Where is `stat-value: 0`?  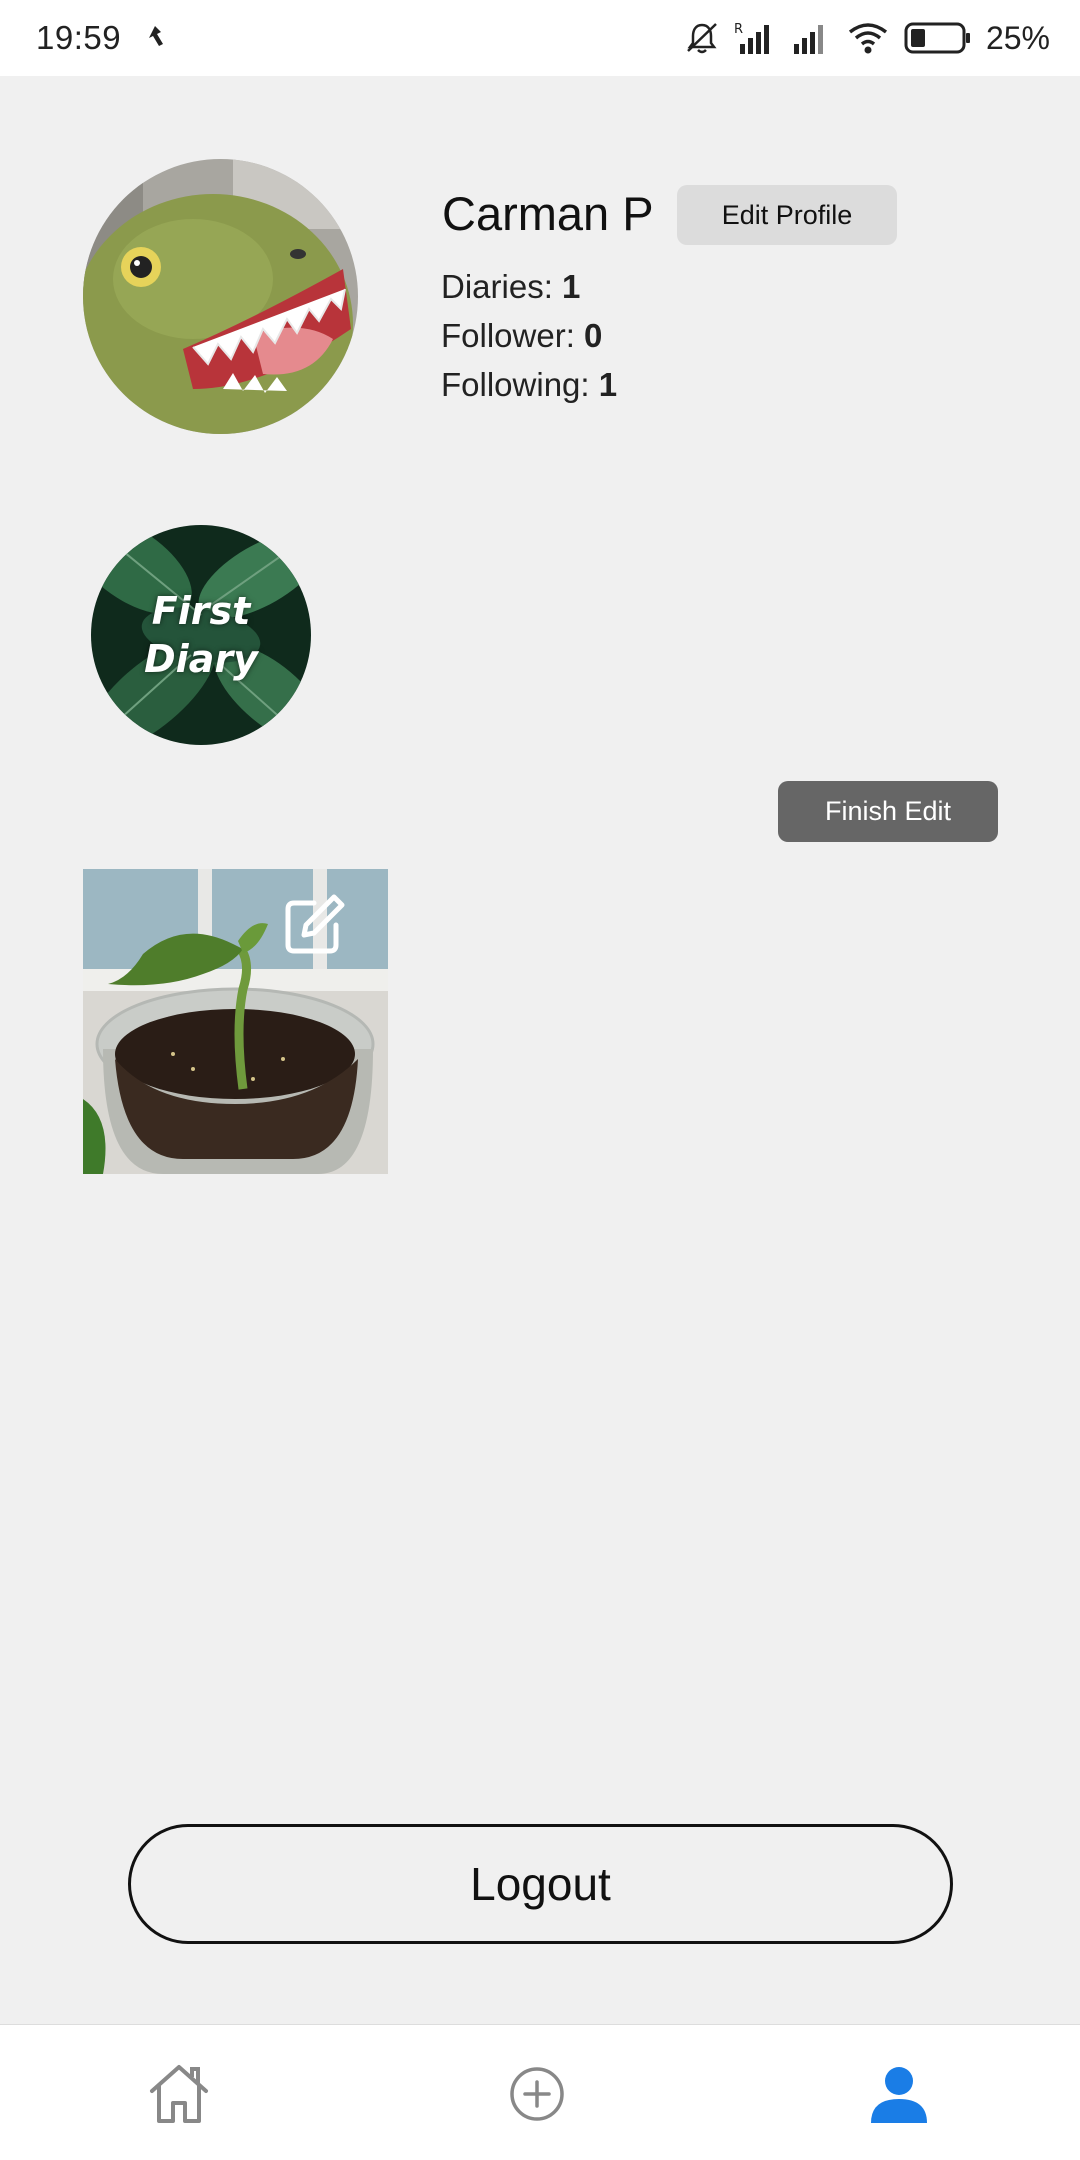
stat-value: 0 is located at coordinates (593, 335).